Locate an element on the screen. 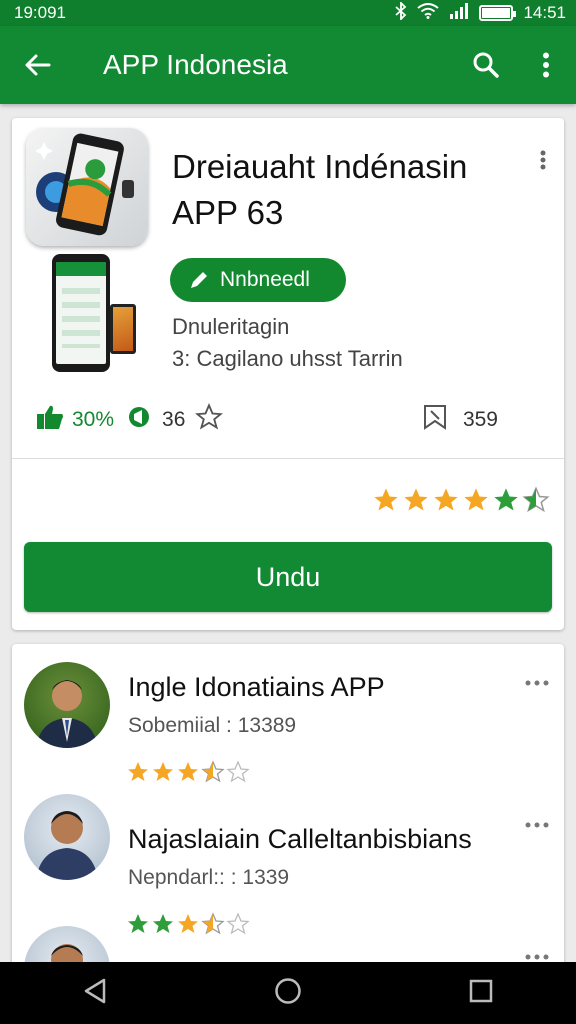 The image size is (576, 1024). app-title-line2: APP 63 is located at coordinates (228, 212).